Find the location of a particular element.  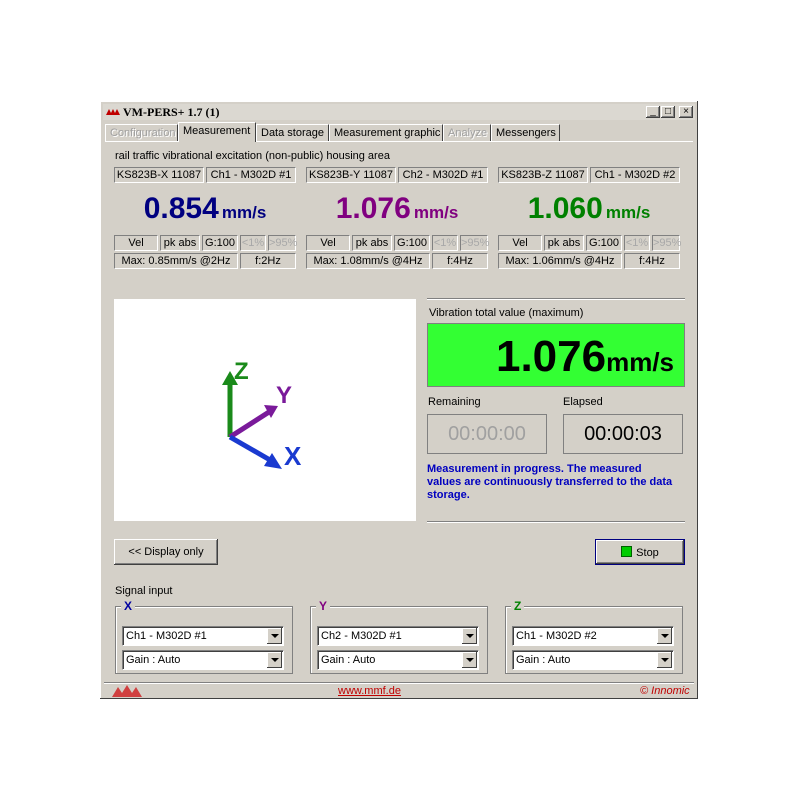

display-only-button: << Display only is located at coordinates (166, 552).